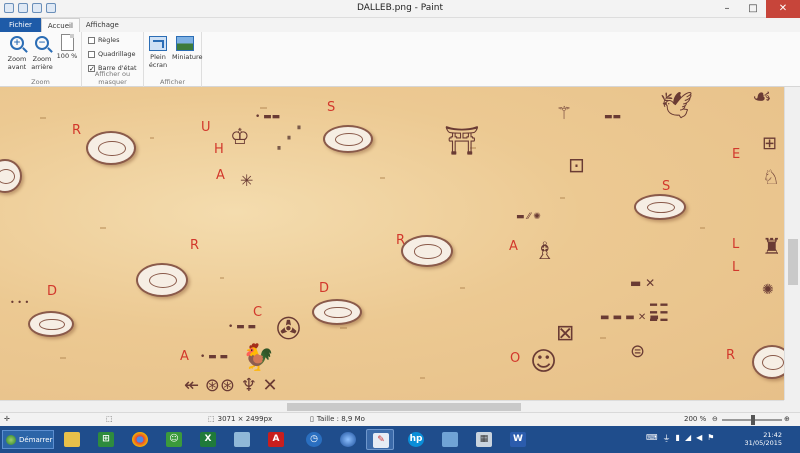 This screenshot has height=453, width=800. What do you see at coordinates (28, 439) in the screenshot?
I see `start-button: Démarrer` at bounding box center [28, 439].